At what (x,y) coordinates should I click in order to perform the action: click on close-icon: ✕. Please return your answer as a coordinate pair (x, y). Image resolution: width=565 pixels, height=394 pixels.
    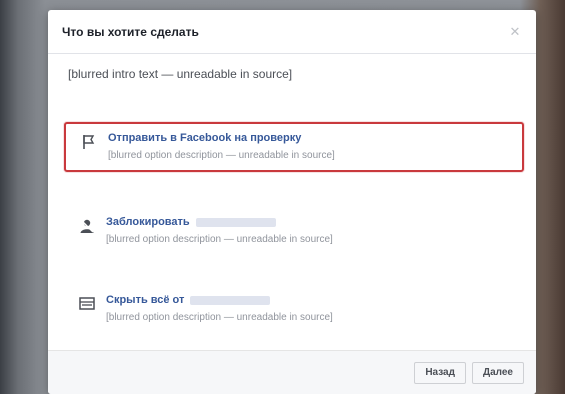
    Looking at the image, I should click on (515, 31).